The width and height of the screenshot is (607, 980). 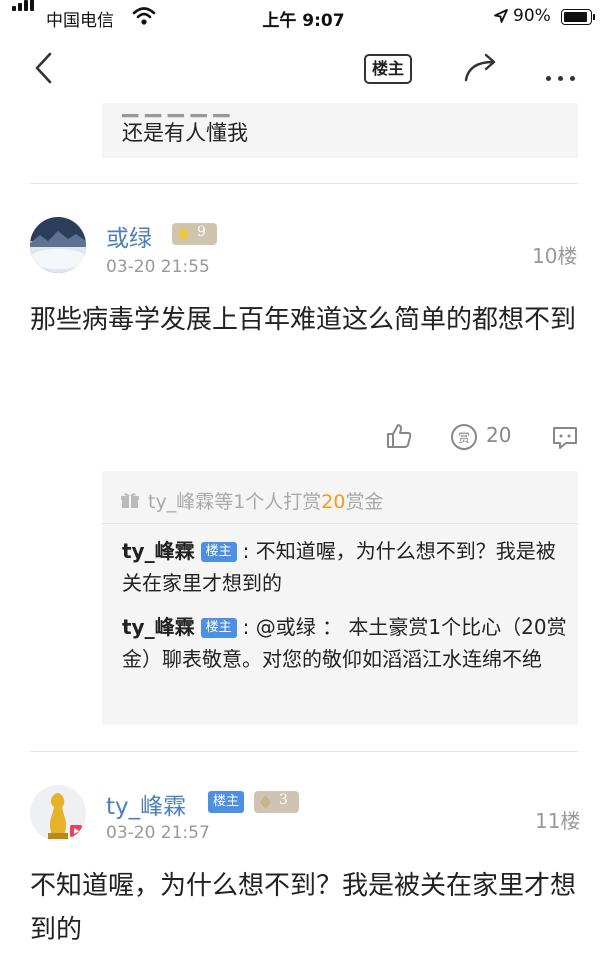 I want to click on level-badge: 3, so click(x=276, y=802).